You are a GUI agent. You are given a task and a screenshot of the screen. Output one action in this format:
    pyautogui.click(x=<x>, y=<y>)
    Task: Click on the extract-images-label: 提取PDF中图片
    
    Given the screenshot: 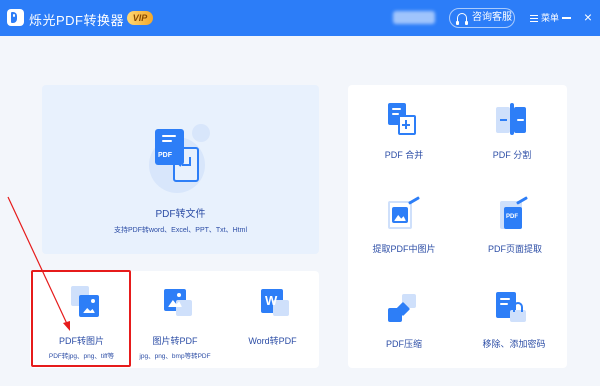 What is the action you would take?
    pyautogui.click(x=404, y=249)
    